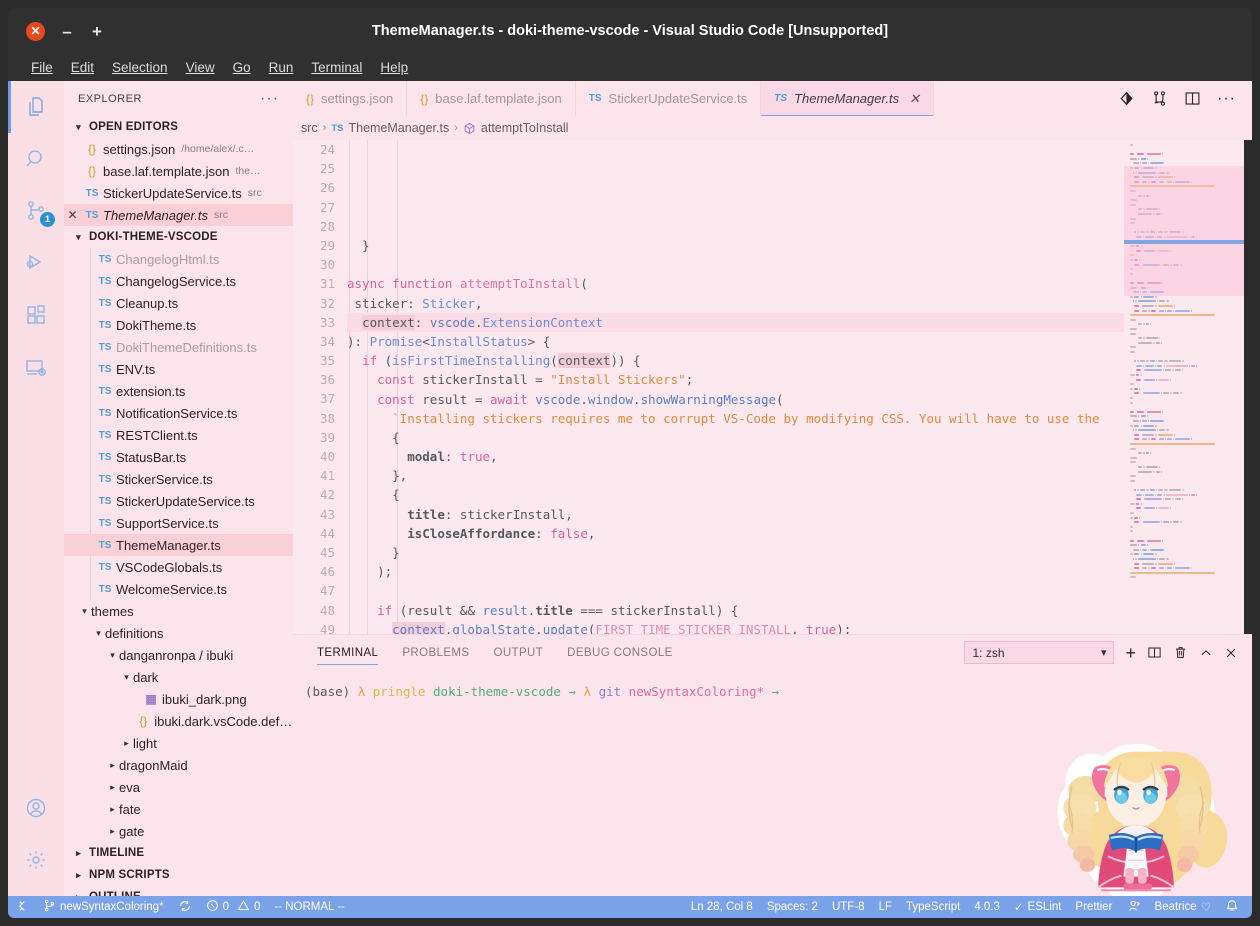  What do you see at coordinates (1226, 98) in the screenshot?
I see `more-actions-icon: ···` at bounding box center [1226, 98].